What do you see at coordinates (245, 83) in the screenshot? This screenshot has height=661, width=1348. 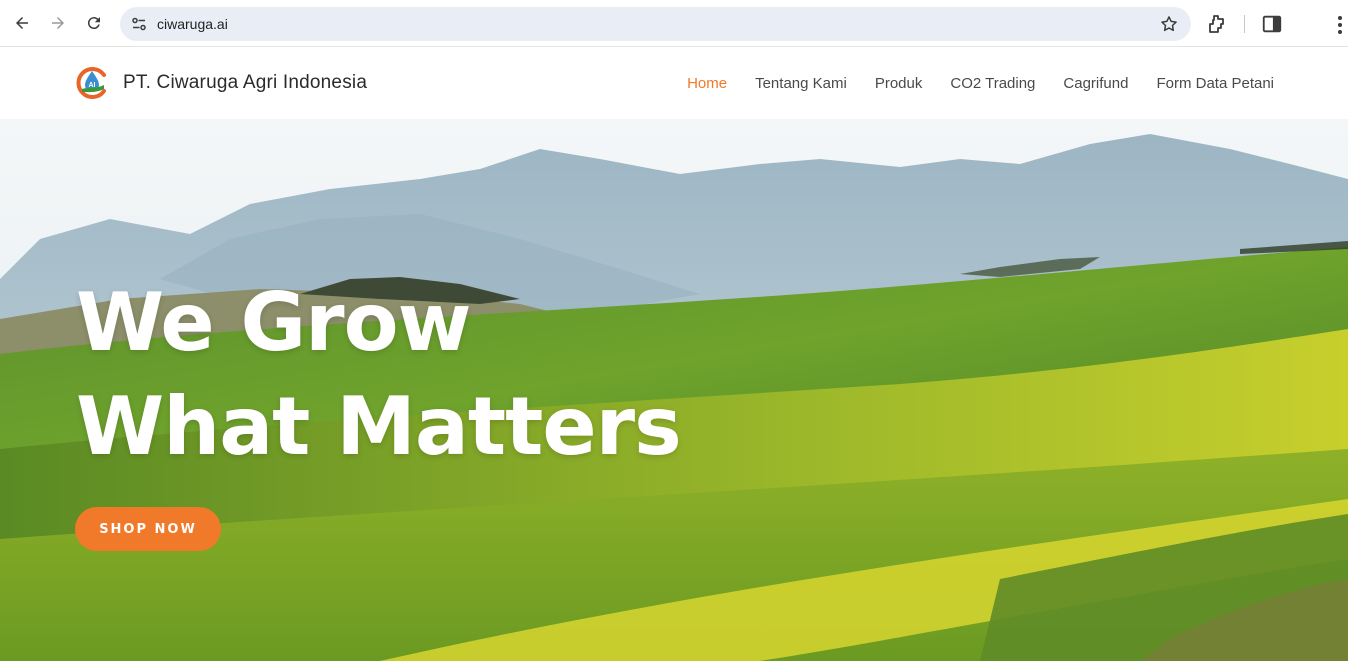 I see `brand-name: PT. Ciwaruga Agri Indonesia` at bounding box center [245, 83].